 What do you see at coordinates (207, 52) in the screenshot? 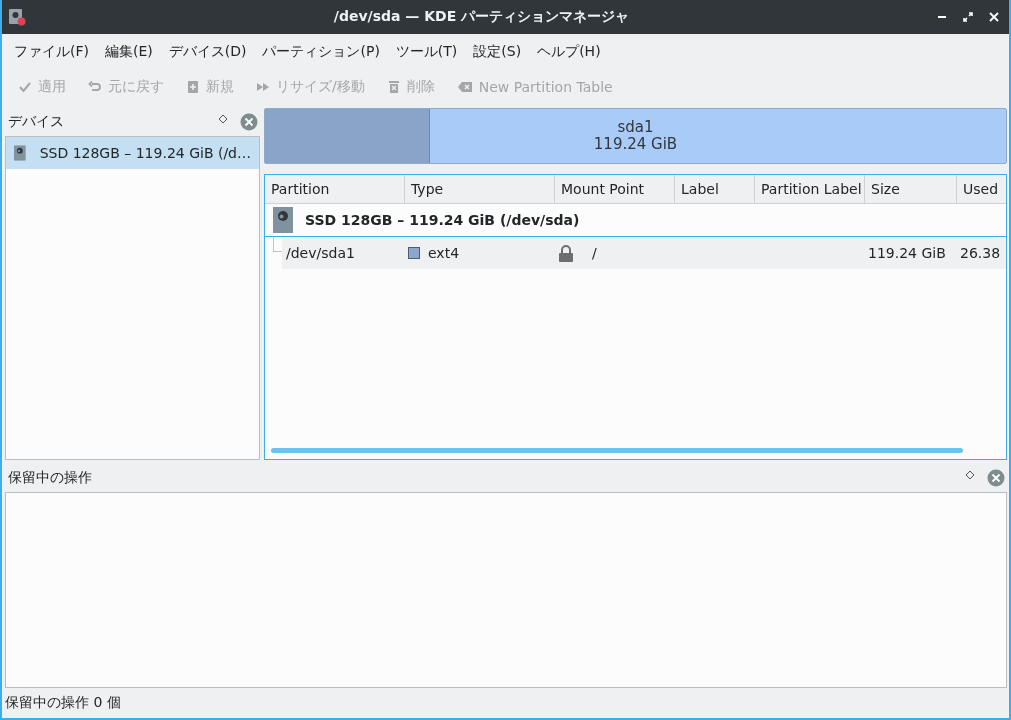
I see `menu-item: デバイス(D)` at bounding box center [207, 52].